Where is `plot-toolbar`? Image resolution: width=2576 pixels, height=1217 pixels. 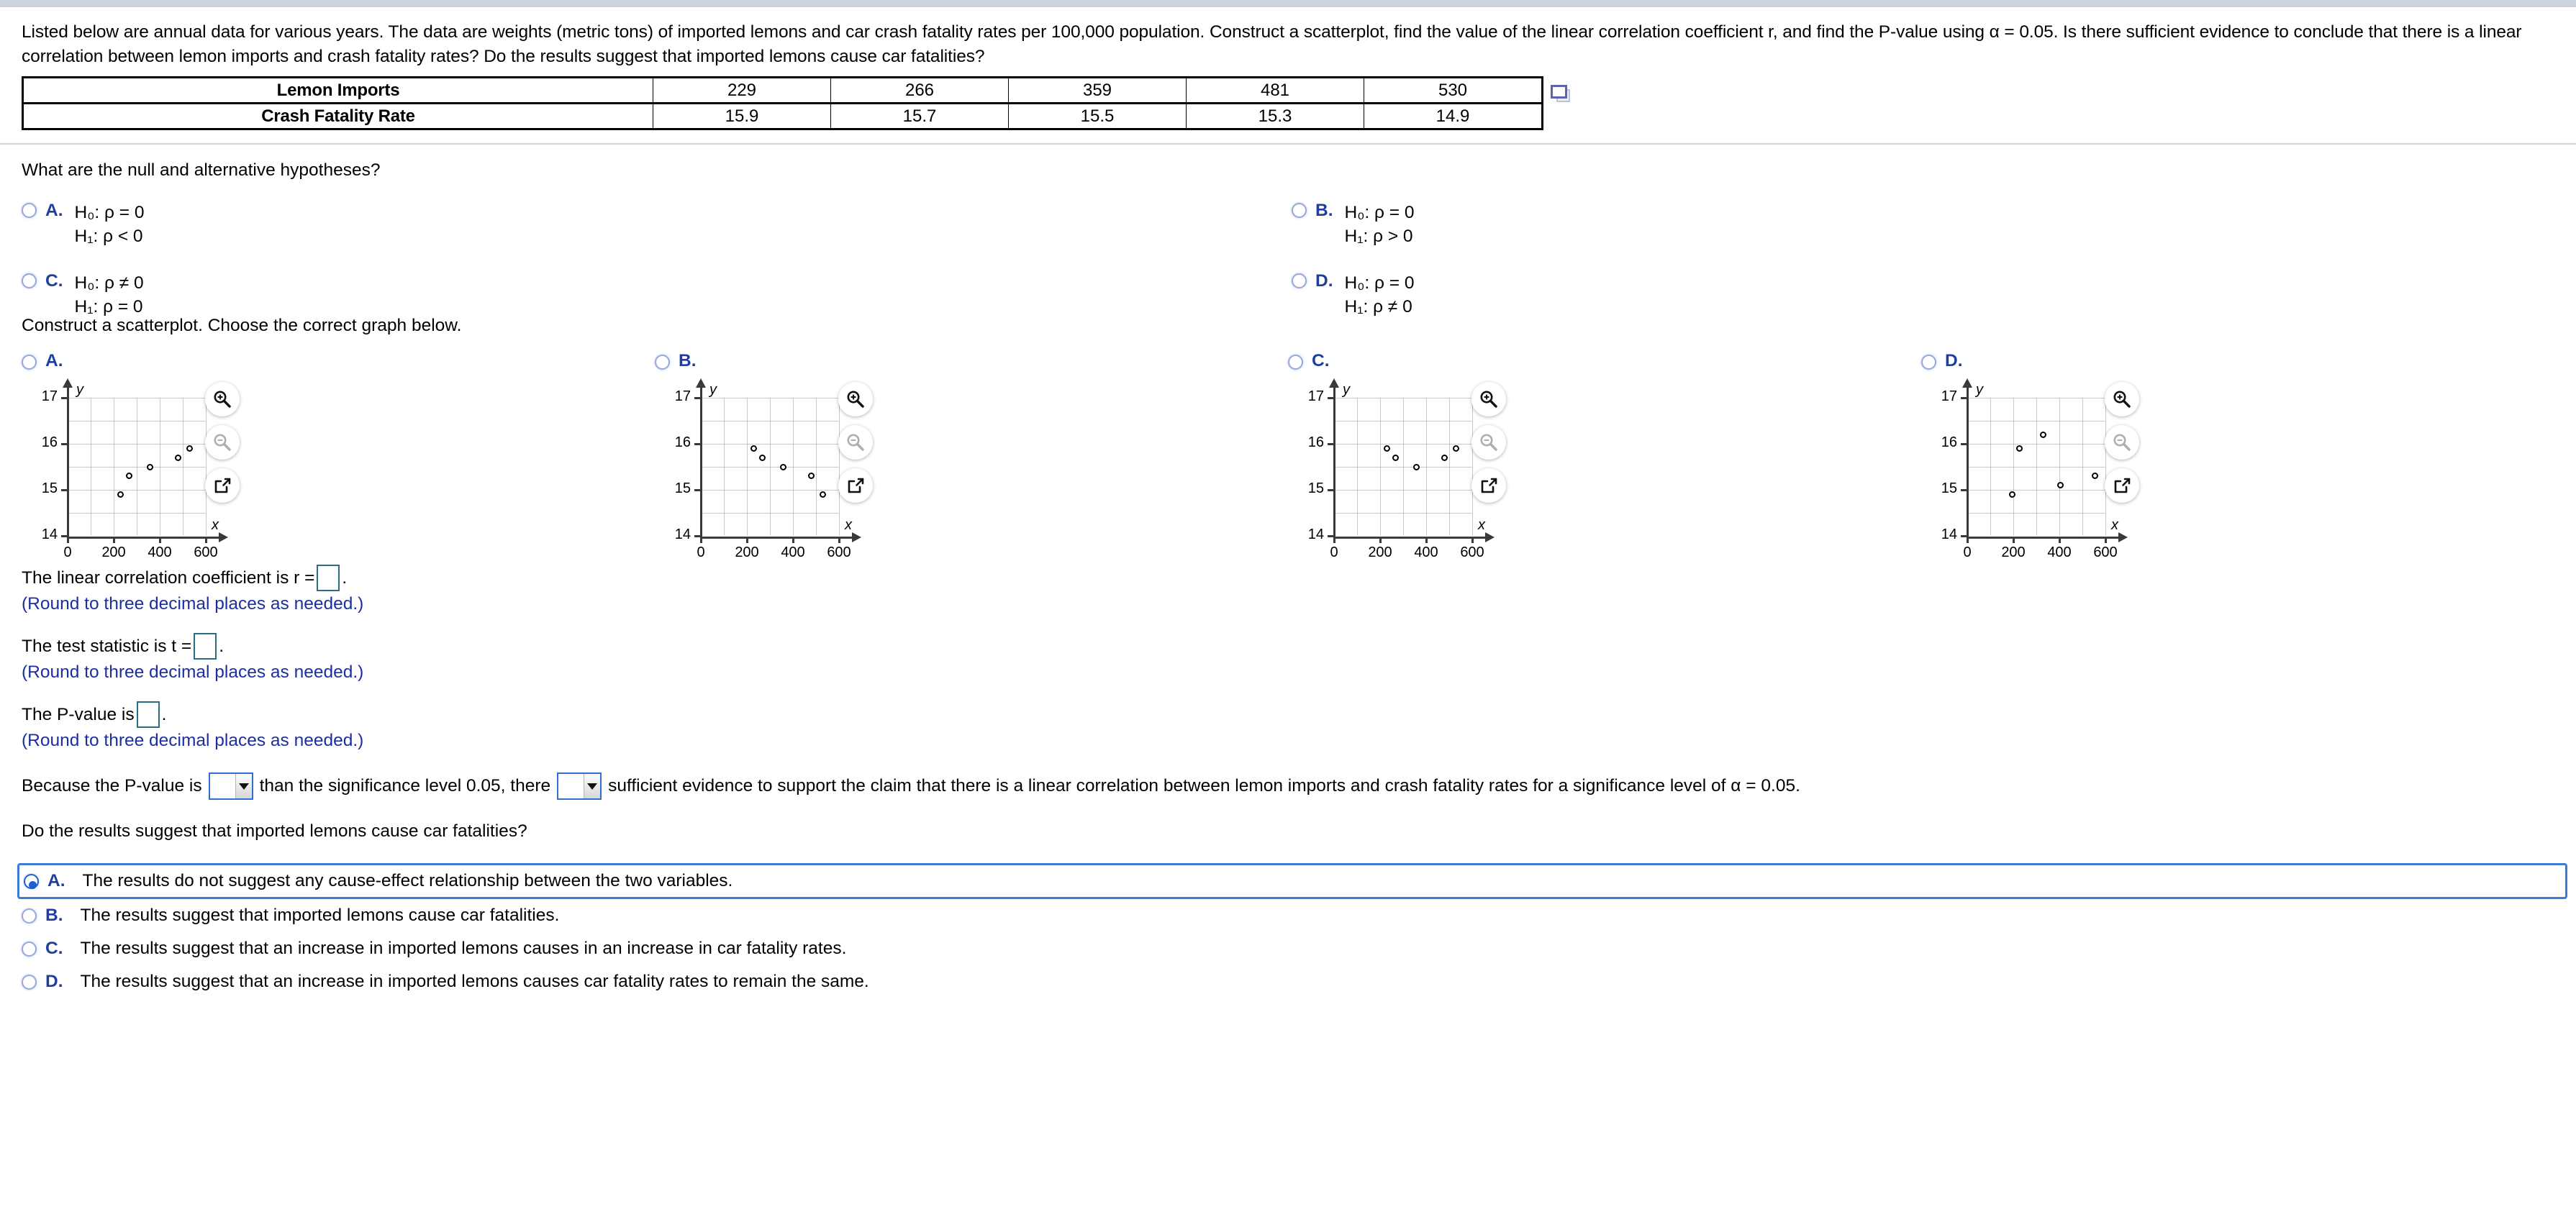 plot-toolbar is located at coordinates (1488, 446).